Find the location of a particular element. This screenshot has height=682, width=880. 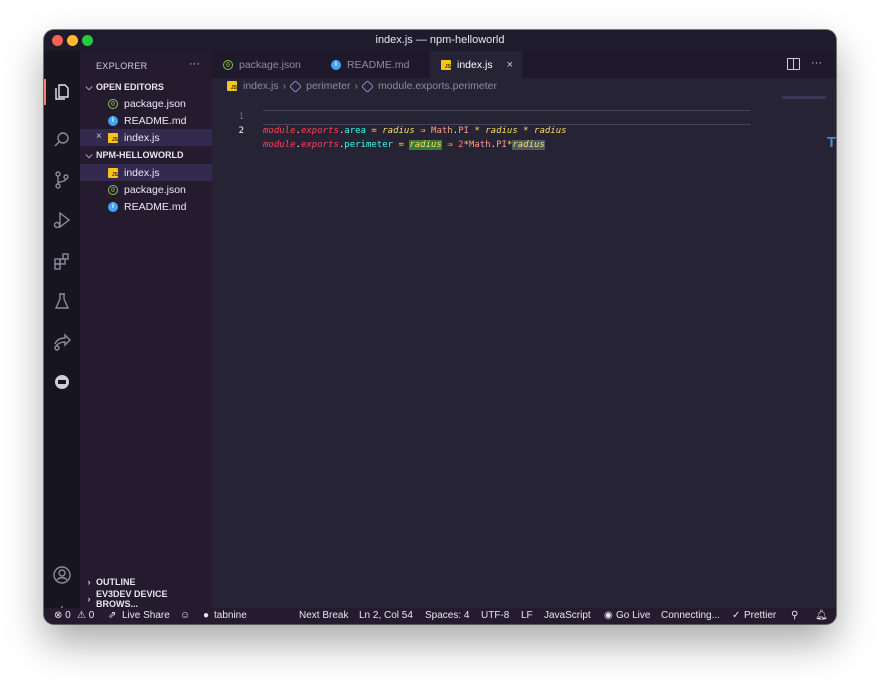

tab-package-json: {} package.json is located at coordinates (264, 64).